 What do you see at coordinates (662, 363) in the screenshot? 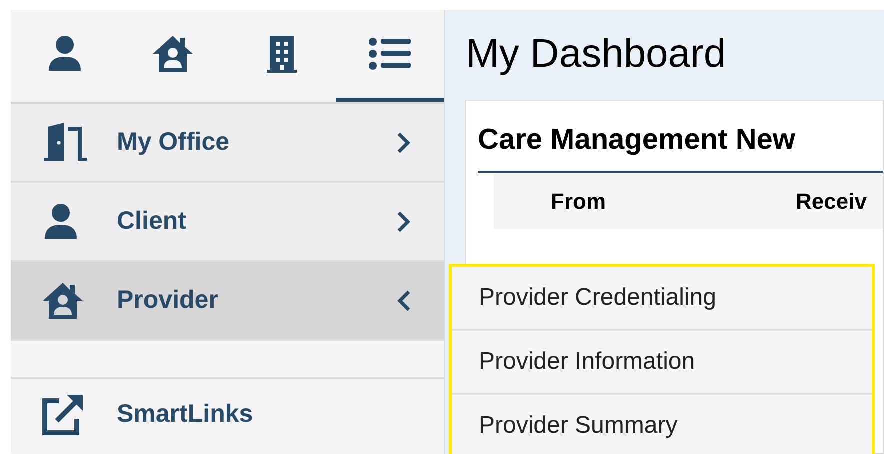
I see `submenu-item: Provider Information` at bounding box center [662, 363].